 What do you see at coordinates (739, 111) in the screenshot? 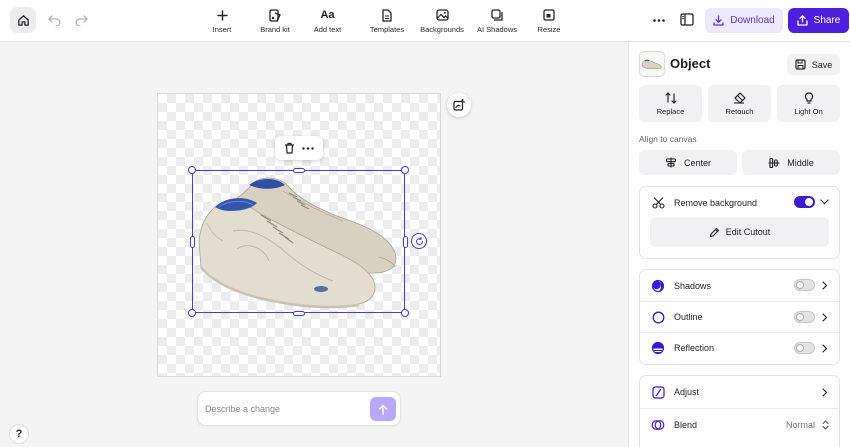
I see `retouch-label: Retouch` at bounding box center [739, 111].